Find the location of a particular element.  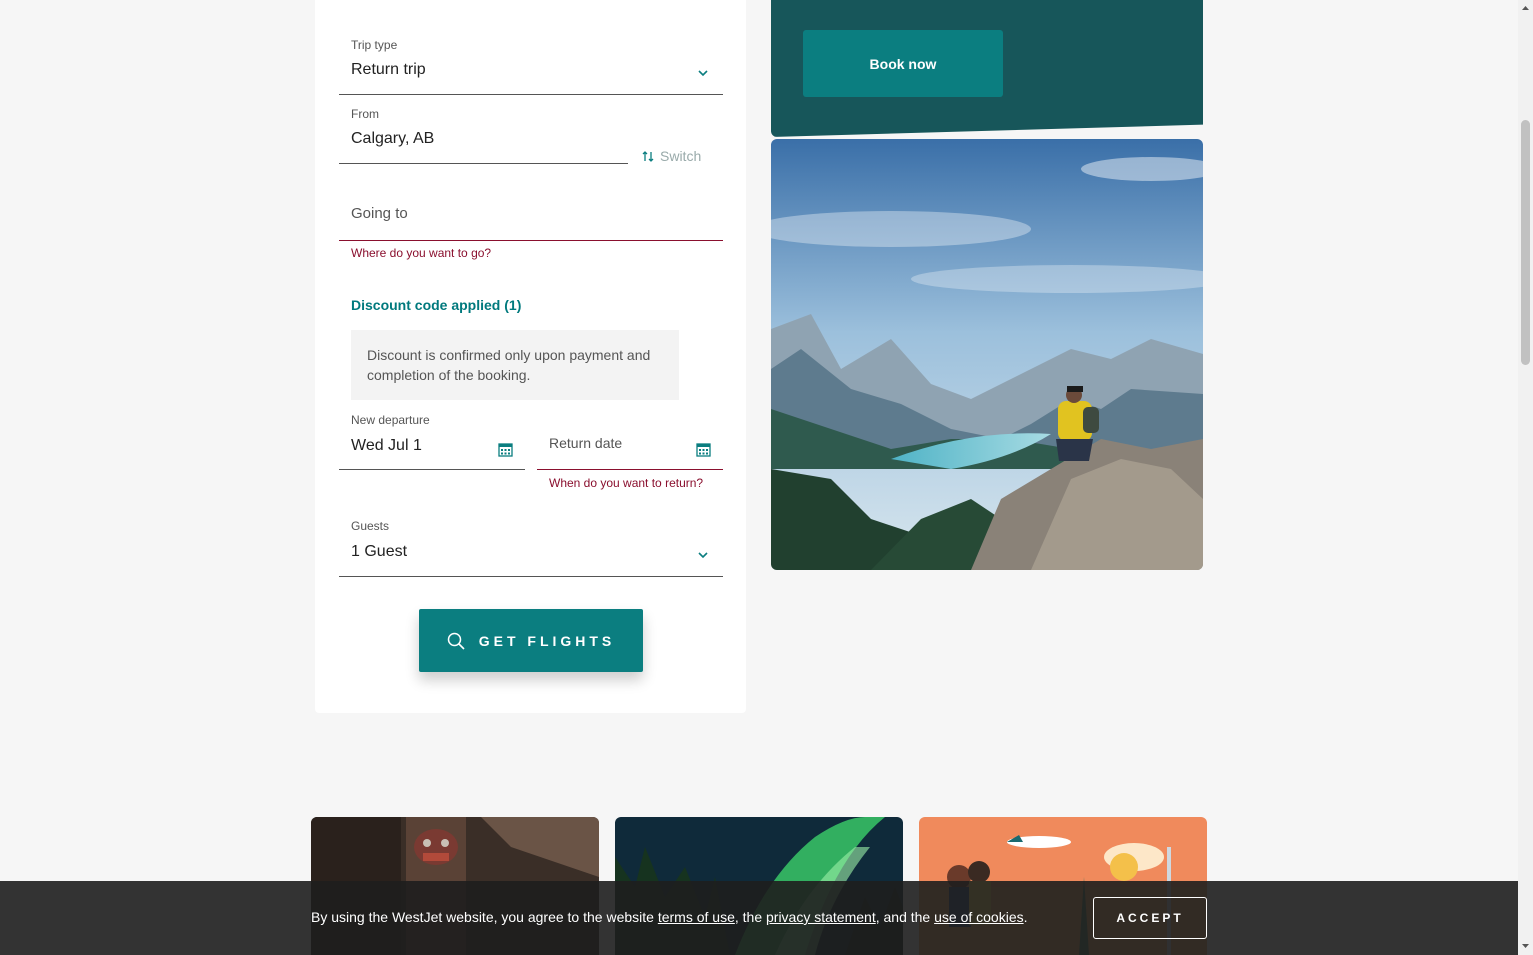

going-to-input: Going to is located at coordinates (531, 210).